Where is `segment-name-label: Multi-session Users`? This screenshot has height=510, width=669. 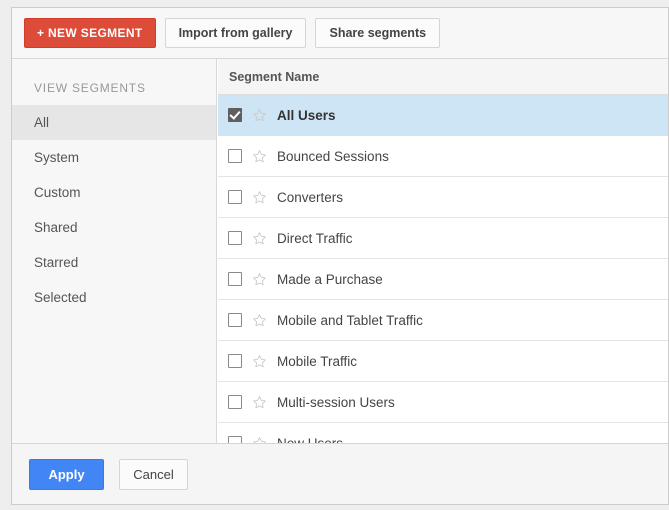
segment-name-label: Multi-session Users is located at coordinates (336, 402).